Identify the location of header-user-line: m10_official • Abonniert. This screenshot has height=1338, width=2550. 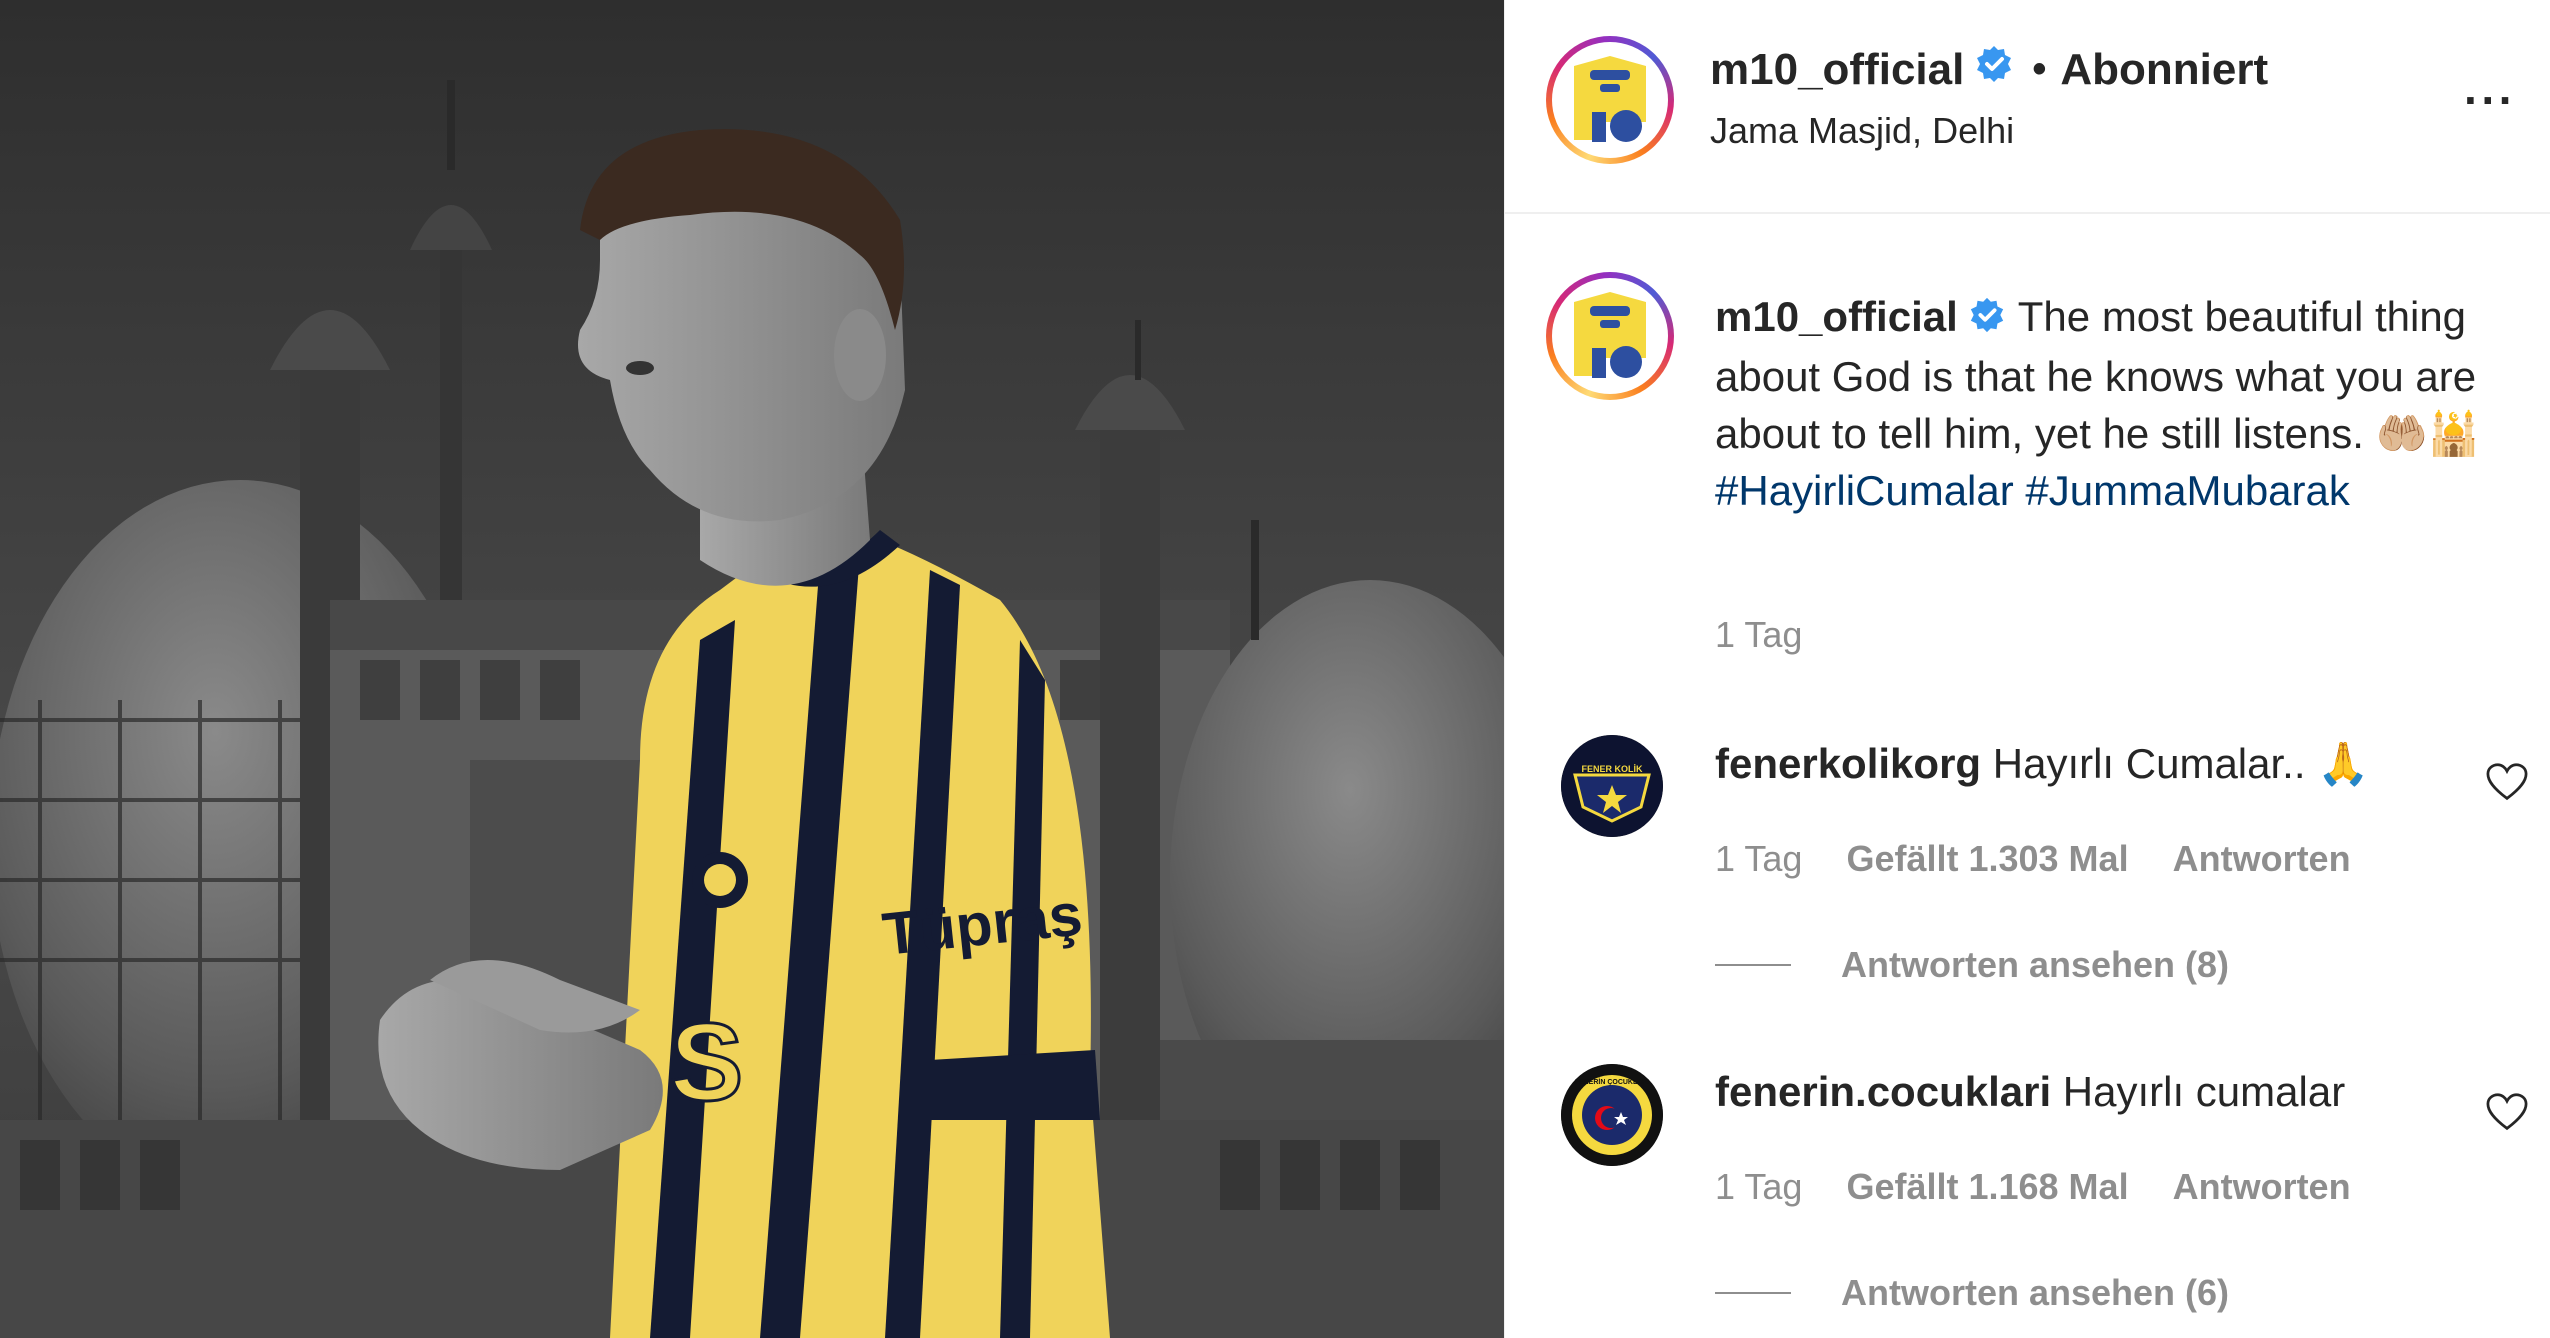
(1989, 69).